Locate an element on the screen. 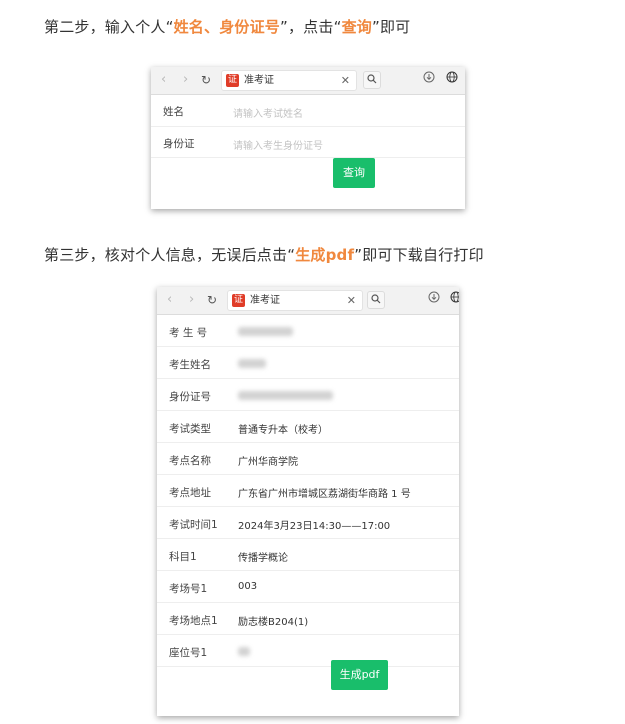 This screenshot has height=724, width=625. info-row: 考试类型 普通专升本（校考） is located at coordinates (308, 427).